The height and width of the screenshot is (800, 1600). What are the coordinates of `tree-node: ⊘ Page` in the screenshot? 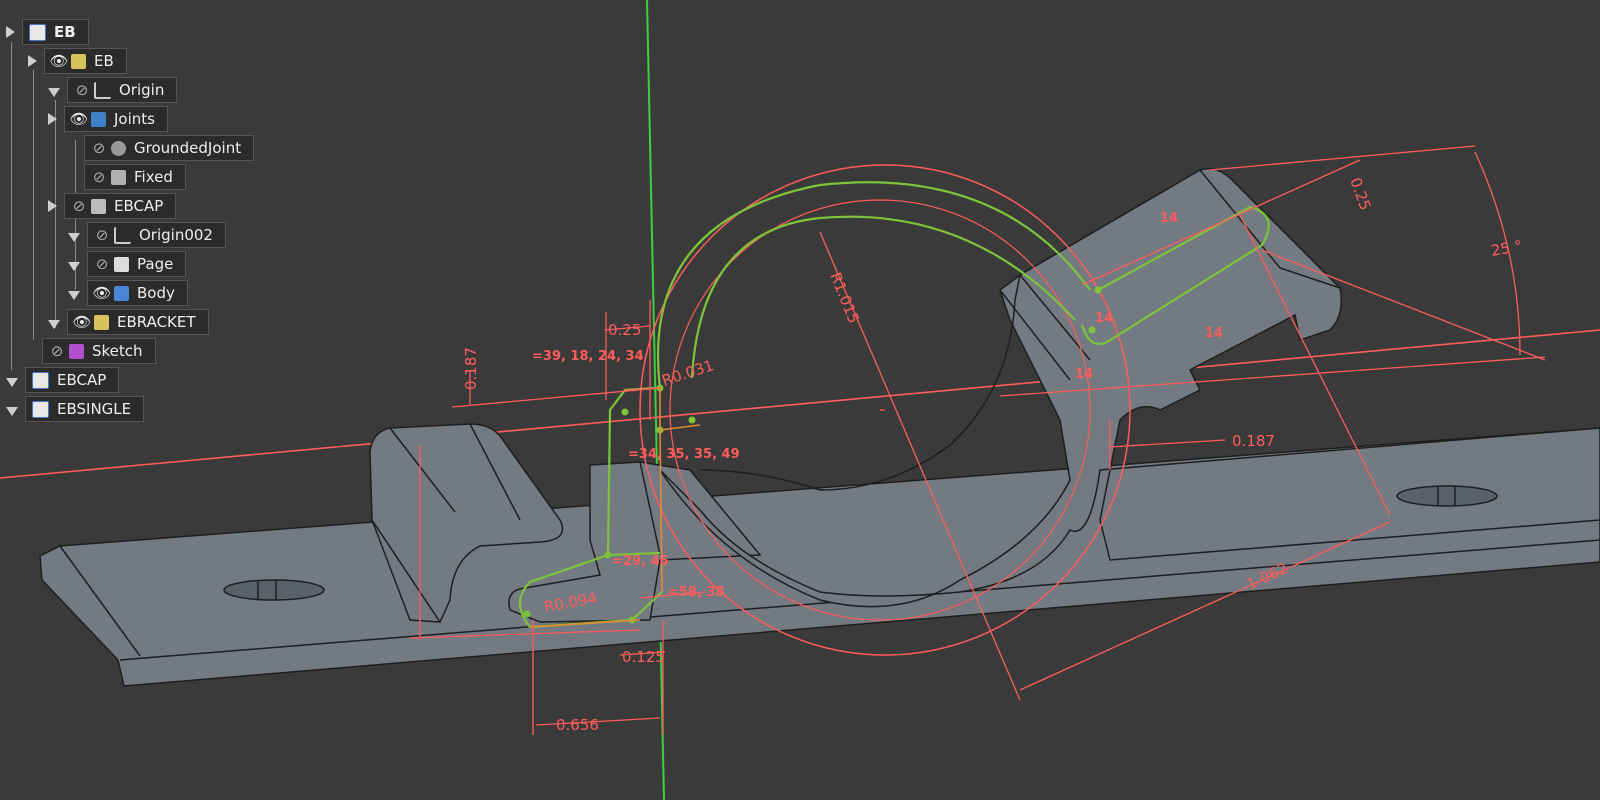 It's located at (137, 264).